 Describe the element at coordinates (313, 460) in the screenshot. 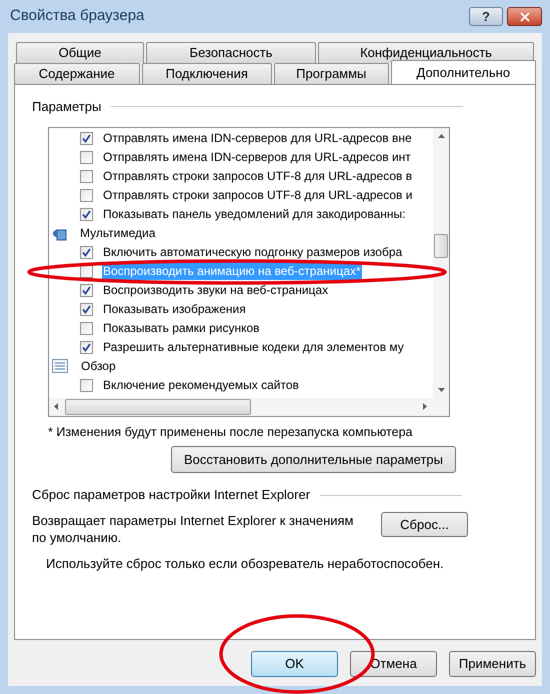

I see `restore-defaults-button: Восстановить дополнительные параметры` at that location.